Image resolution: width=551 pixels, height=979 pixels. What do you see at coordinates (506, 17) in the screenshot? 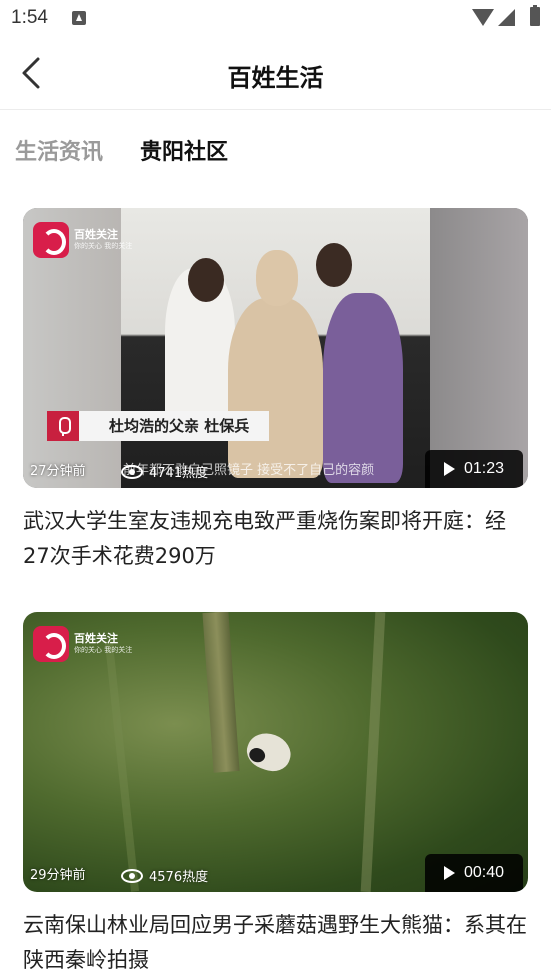
I see `cell-signal-icon` at bounding box center [506, 17].